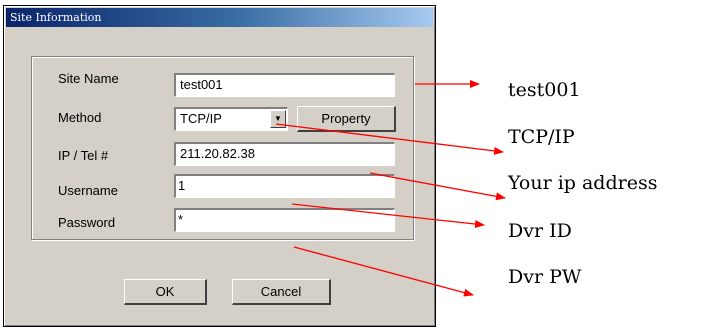 The height and width of the screenshot is (333, 709). Describe the element at coordinates (583, 183) in the screenshot. I see `annotation-ip: Your ip address` at that location.